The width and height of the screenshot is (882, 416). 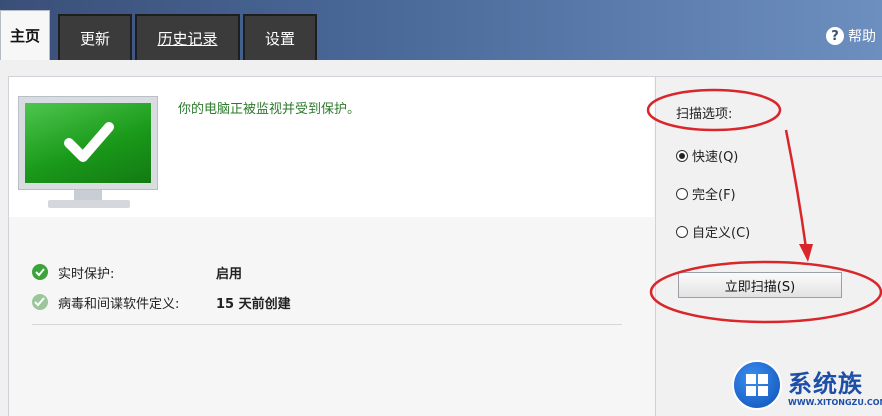 What do you see at coordinates (760, 285) in the screenshot?
I see `scan-now-button: 立即扫描(S)` at bounding box center [760, 285].